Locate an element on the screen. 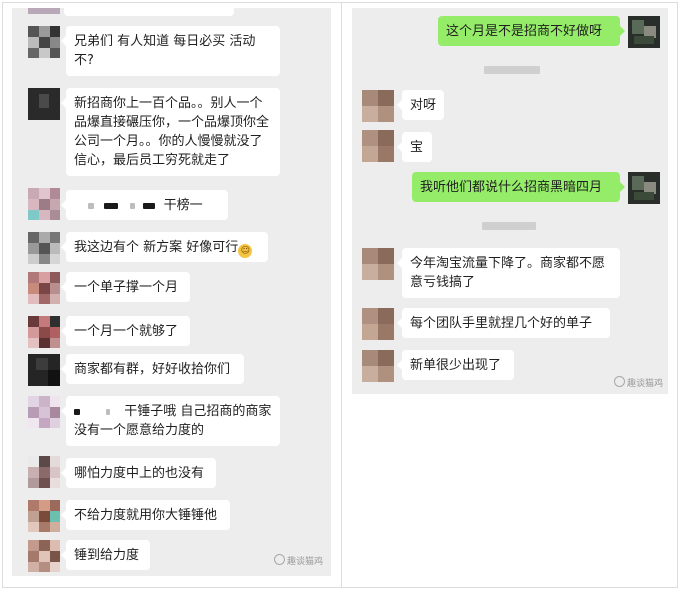  message-bubble: 新单很少出现了 is located at coordinates (455, 365).